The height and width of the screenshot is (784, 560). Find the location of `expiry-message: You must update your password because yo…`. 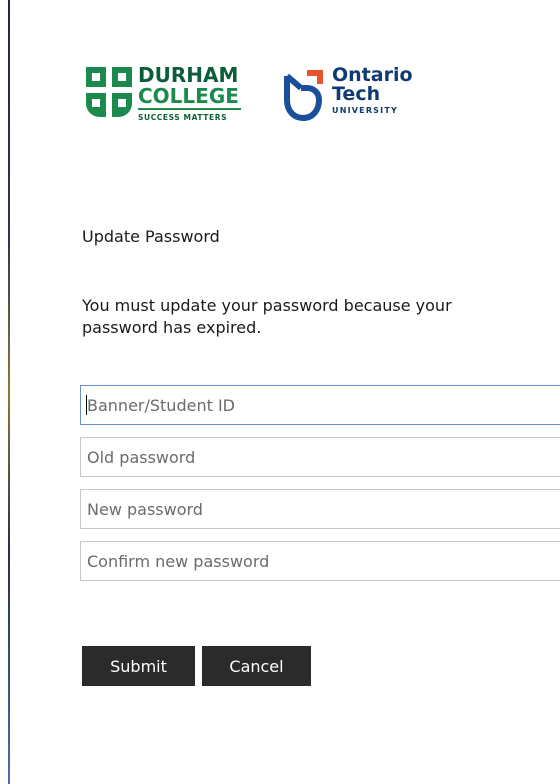

expiry-message: You must update your password because yo… is located at coordinates (267, 316).